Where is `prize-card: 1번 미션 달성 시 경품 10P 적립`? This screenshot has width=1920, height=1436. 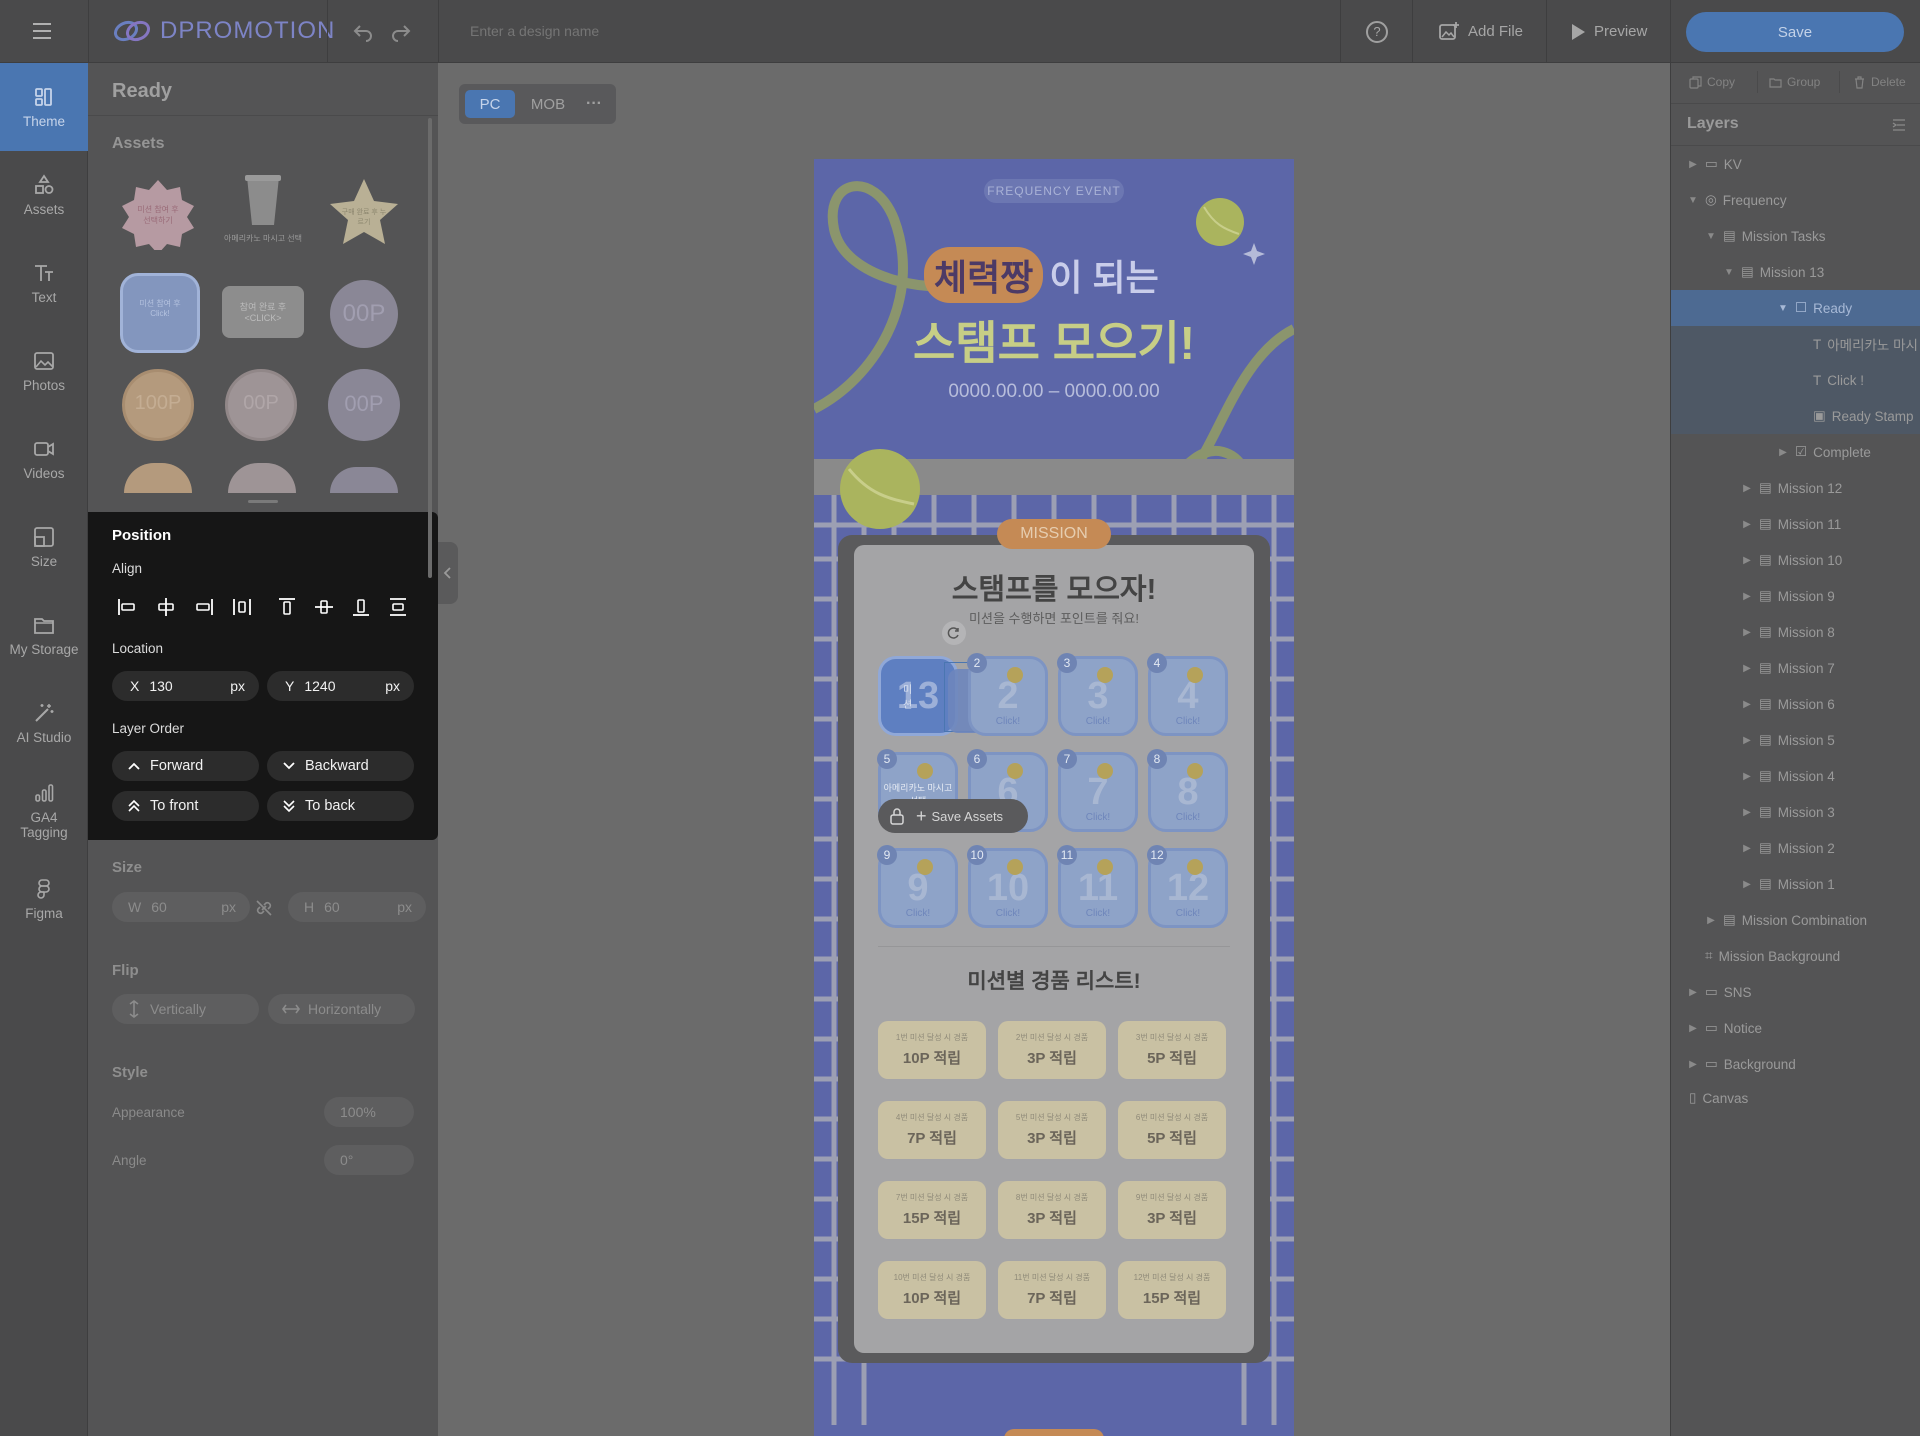
prize-card: 1번 미션 달성 시 경품 10P 적립 is located at coordinates (932, 1050).